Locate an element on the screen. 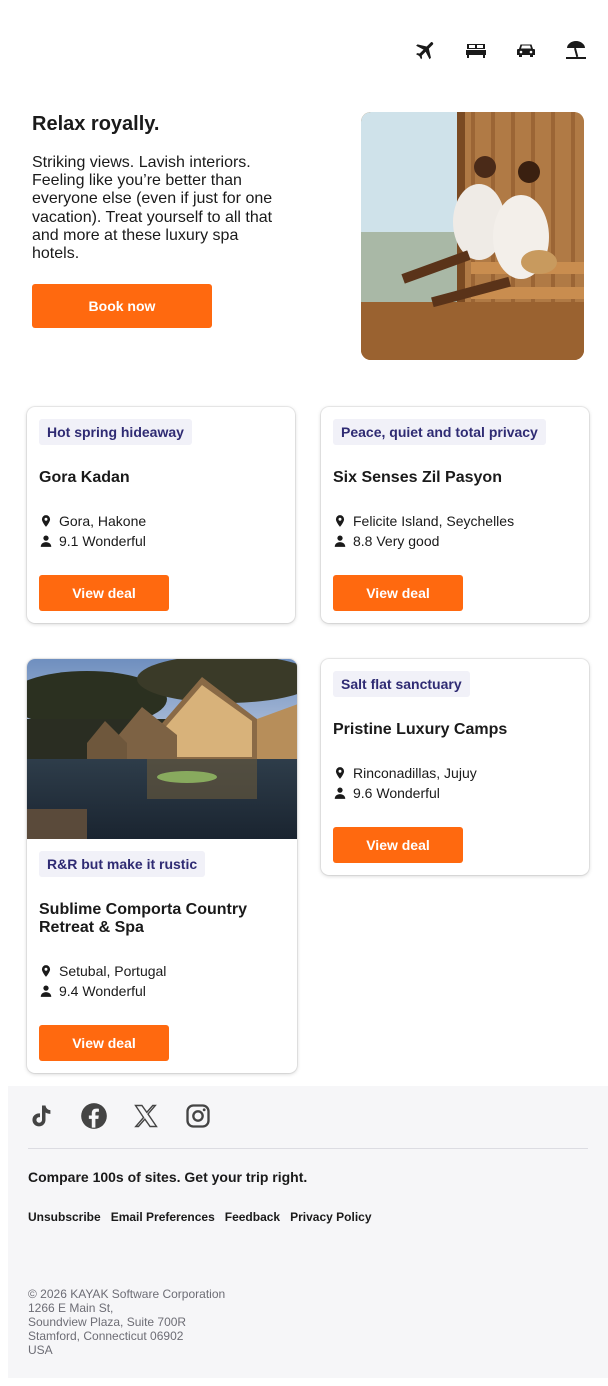 This screenshot has height=1386, width=608. tiktok-icon is located at coordinates (42, 1116).